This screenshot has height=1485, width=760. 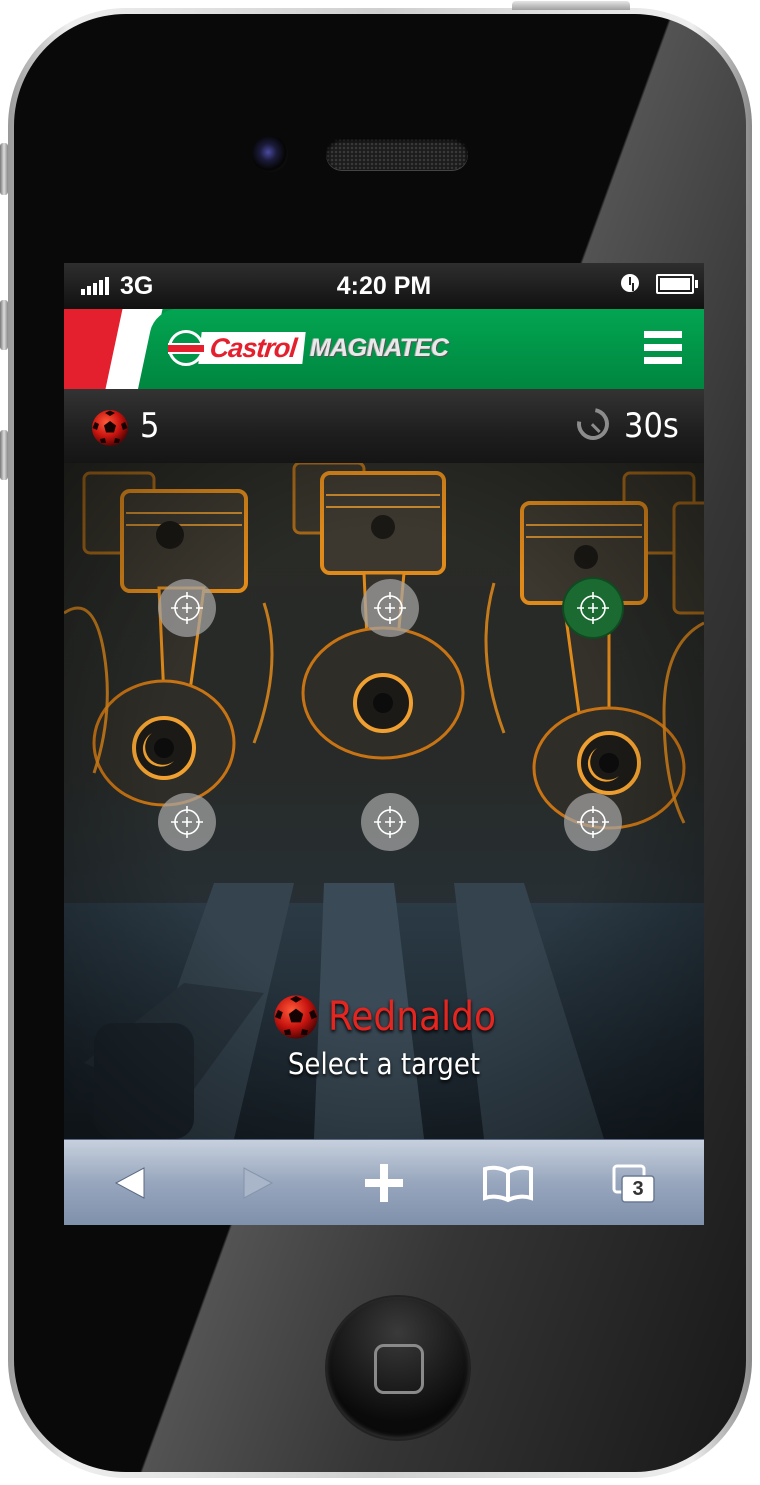 What do you see at coordinates (397, 154) in the screenshot?
I see `earpiece-speaker` at bounding box center [397, 154].